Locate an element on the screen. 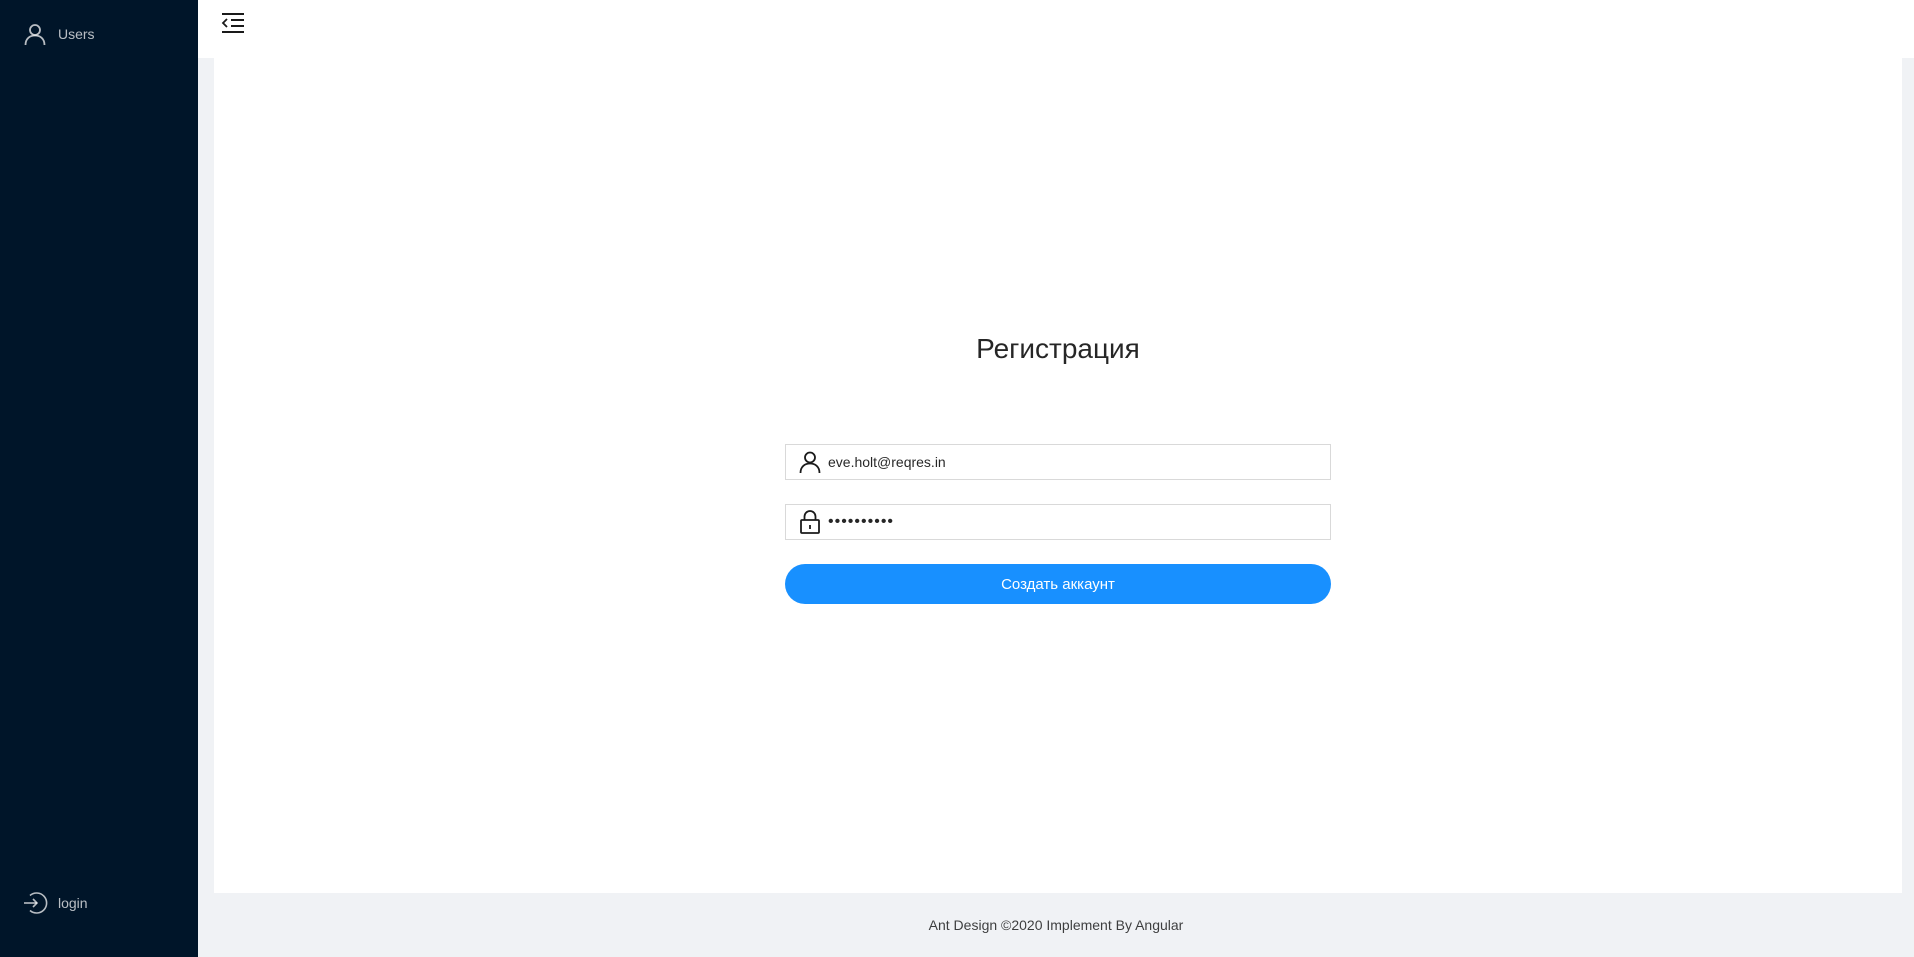 The image size is (1914, 957). email-field-wrapper is located at coordinates (1058, 462).